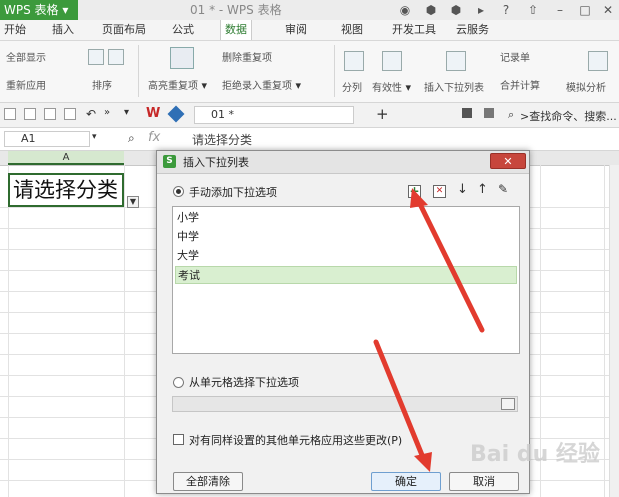  I want to click on arrow-to-add-icon, so click(450, 265).